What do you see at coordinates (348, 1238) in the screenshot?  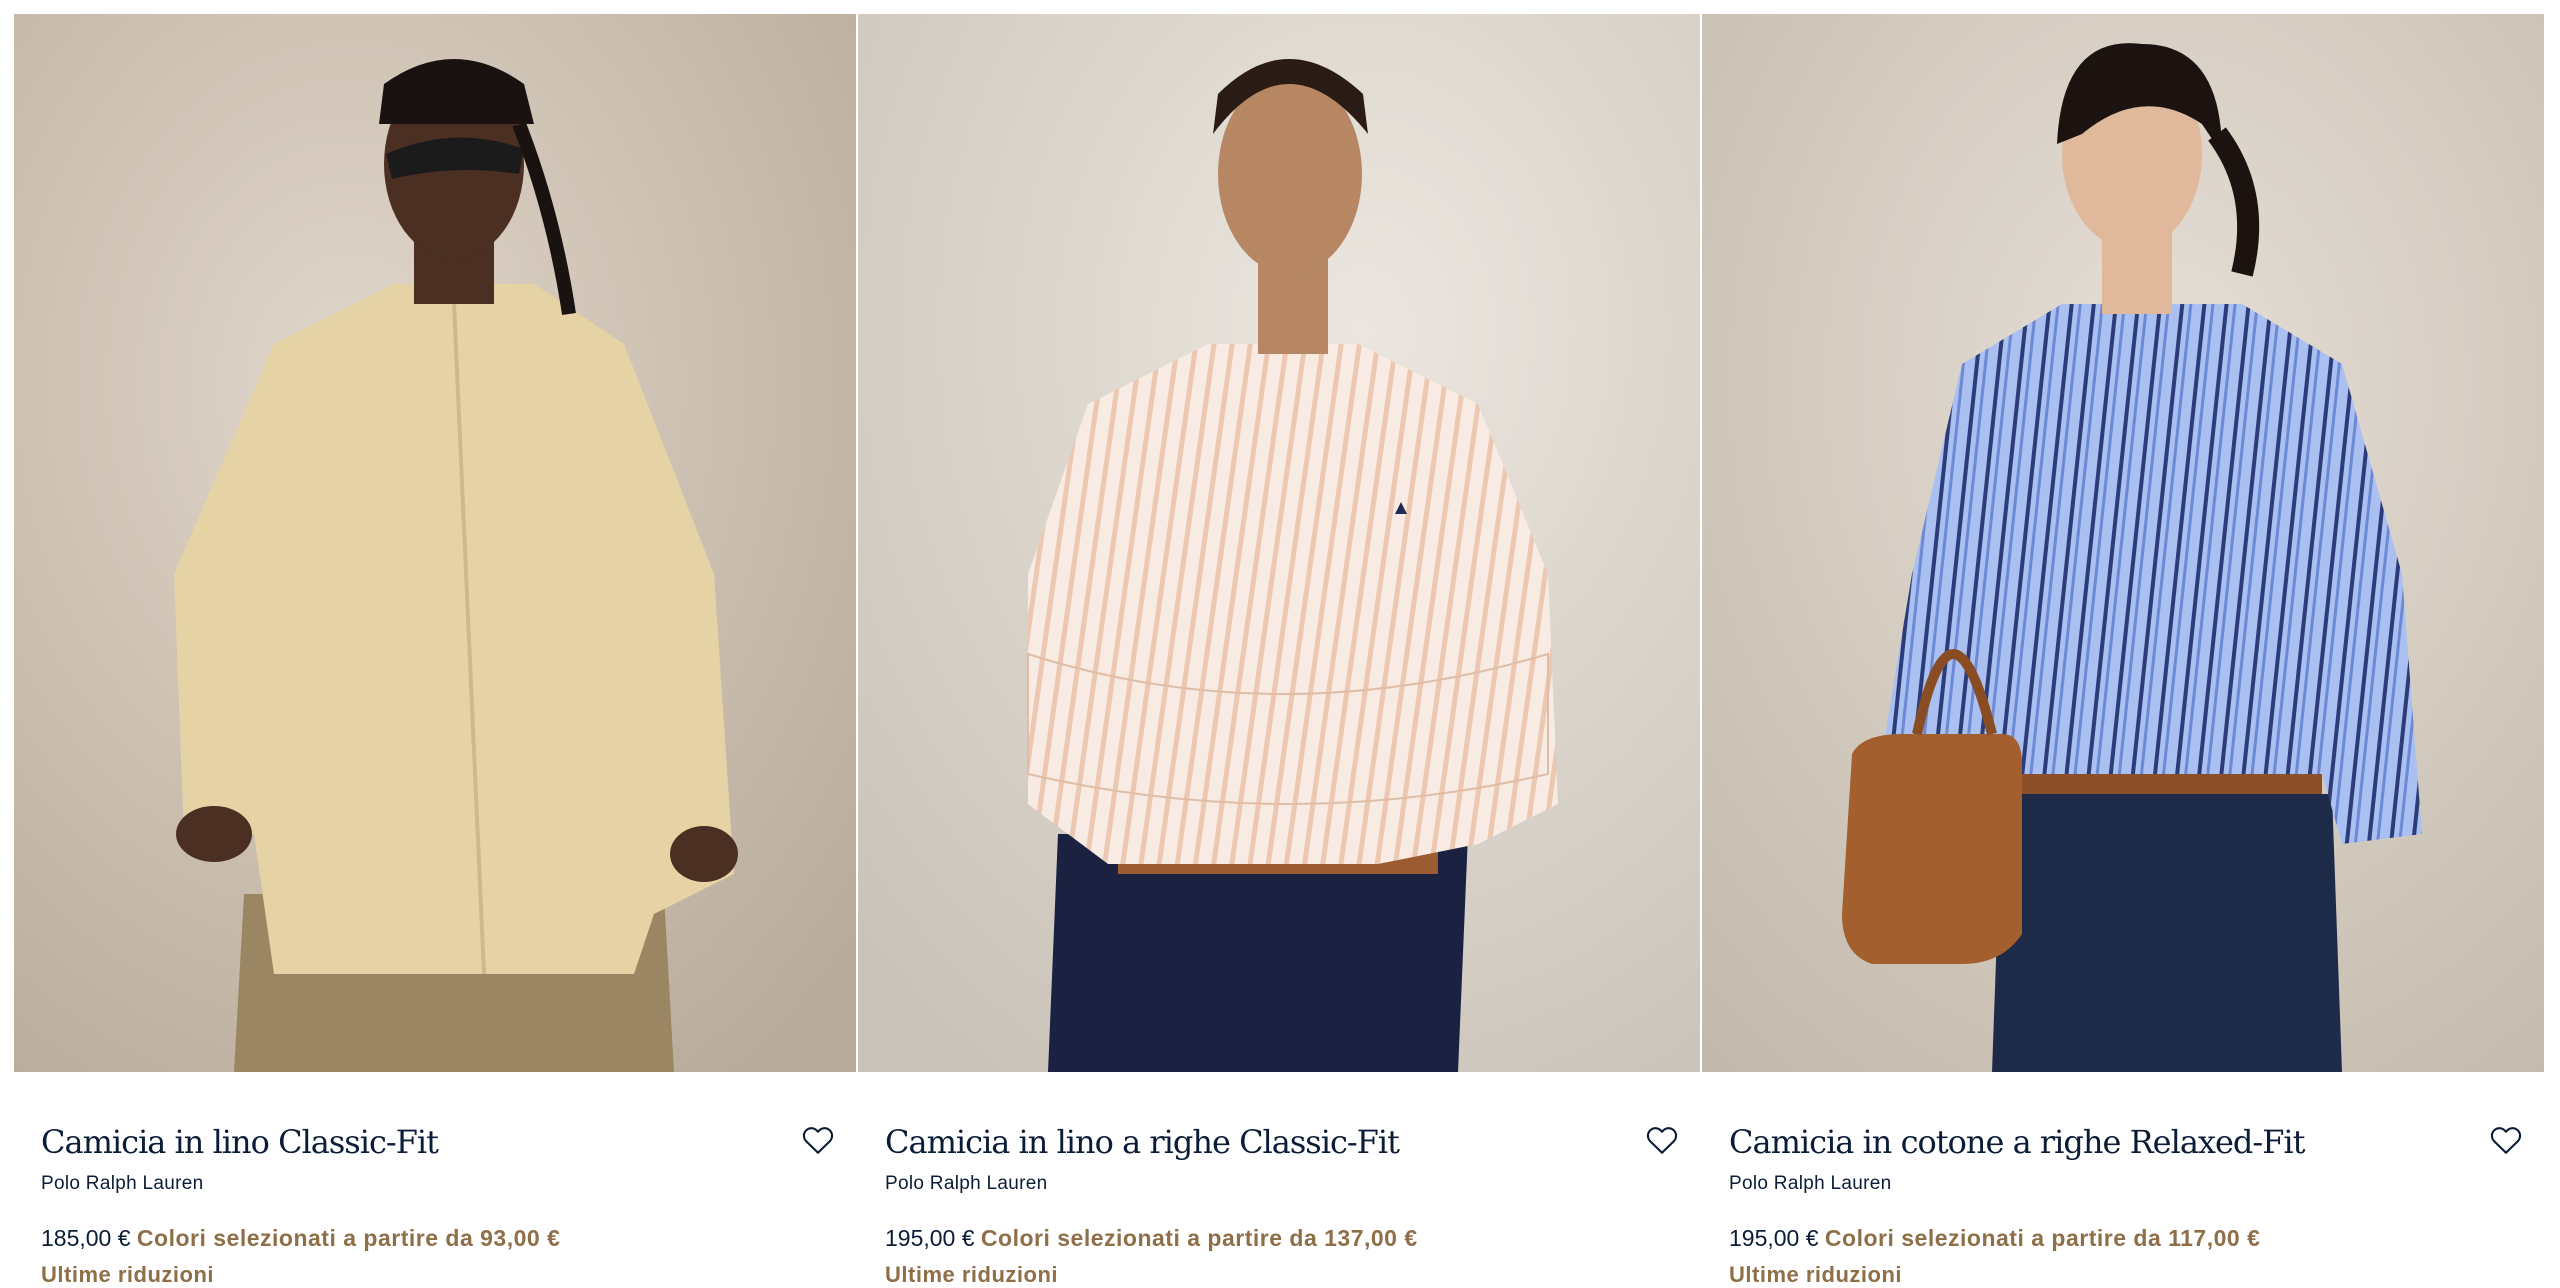 I see `promo-text: Colori selezionati a partire da 93,00 €` at bounding box center [348, 1238].